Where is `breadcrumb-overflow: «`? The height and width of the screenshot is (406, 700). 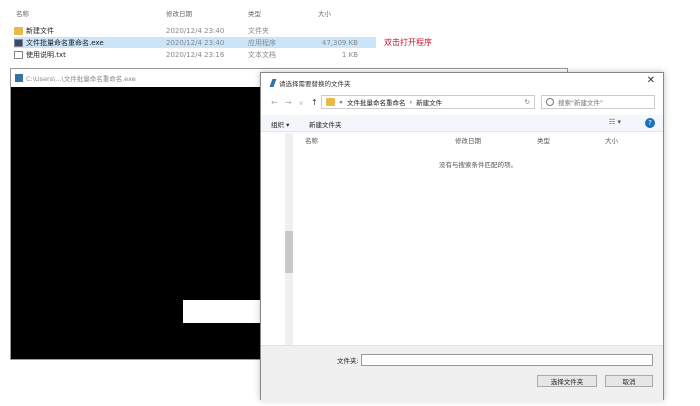
breadcrumb-overflow: « is located at coordinates (341, 102).